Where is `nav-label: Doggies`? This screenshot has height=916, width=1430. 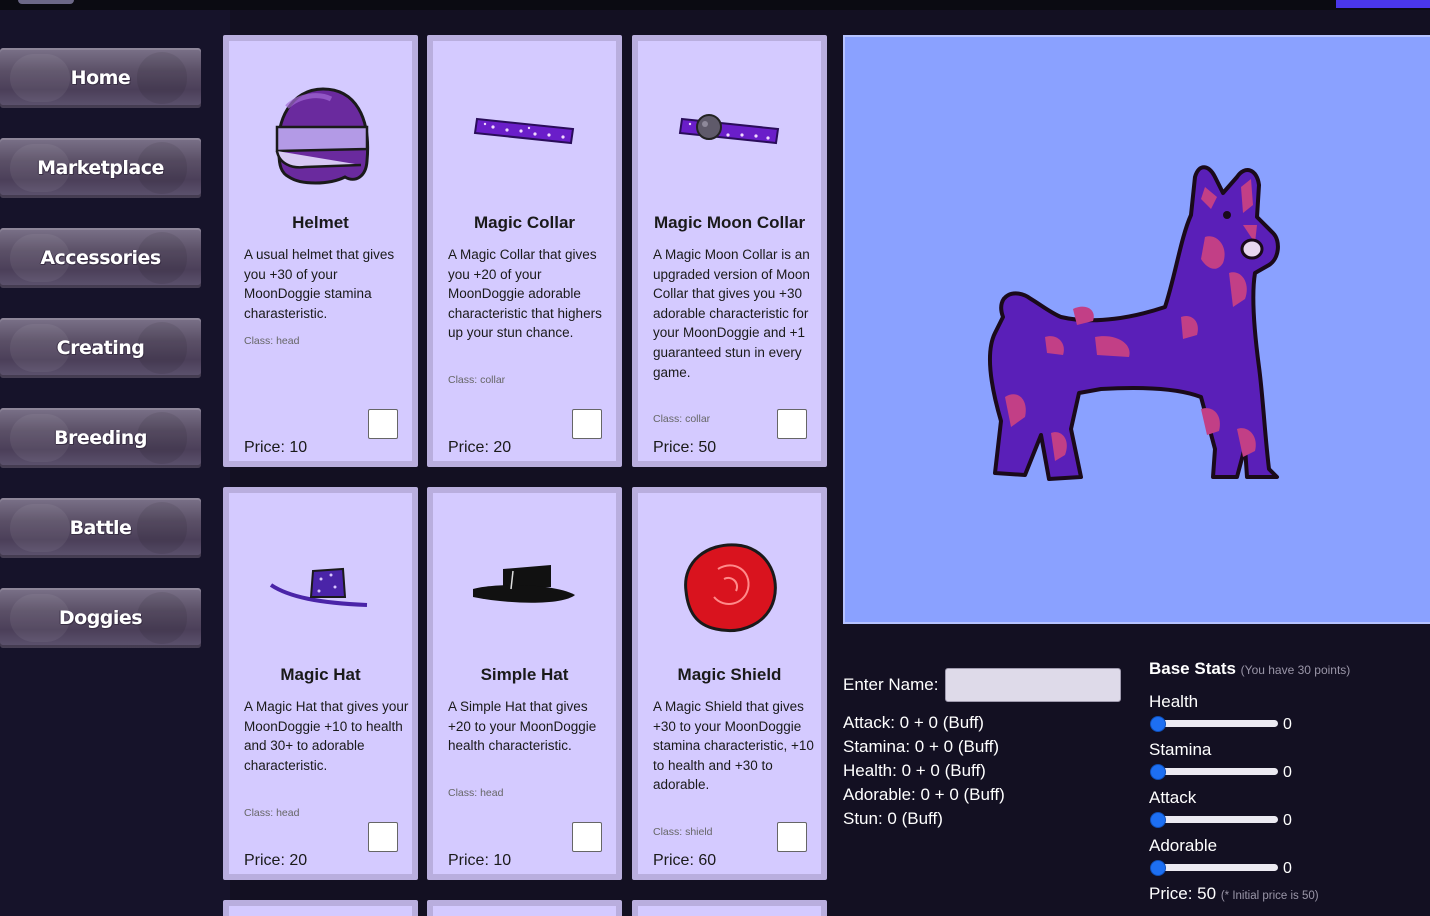 nav-label: Doggies is located at coordinates (100, 618).